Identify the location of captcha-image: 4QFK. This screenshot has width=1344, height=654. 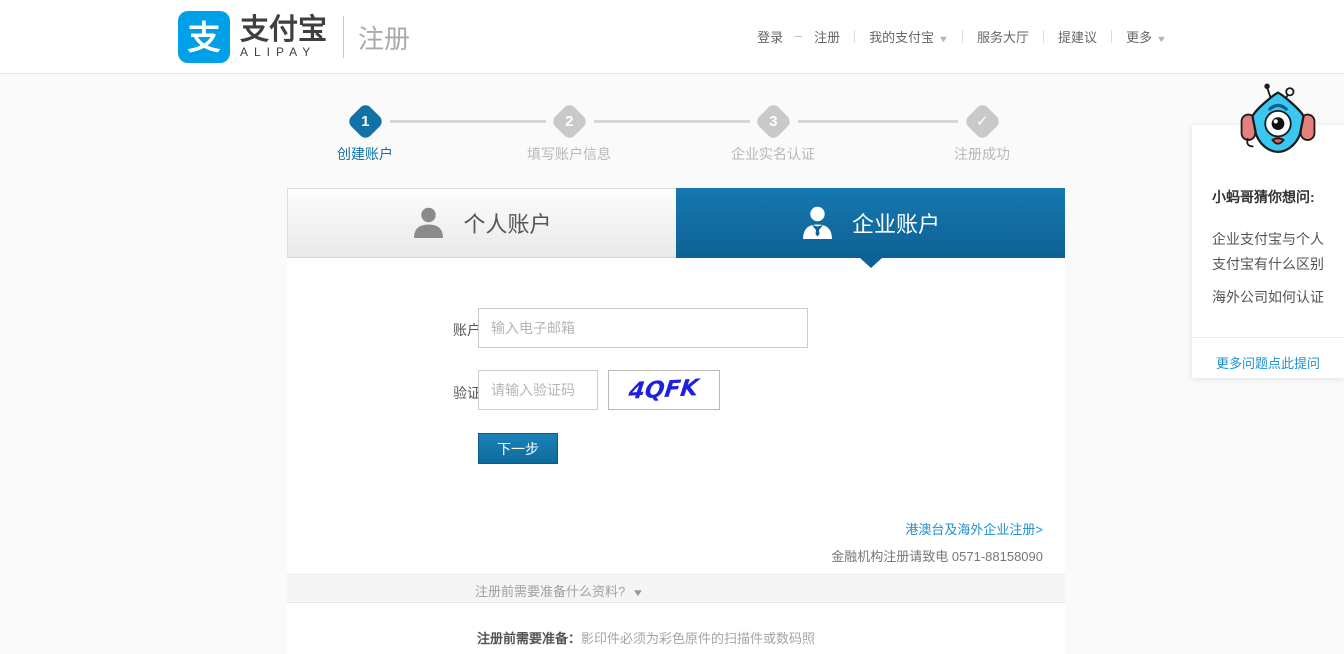
(664, 390).